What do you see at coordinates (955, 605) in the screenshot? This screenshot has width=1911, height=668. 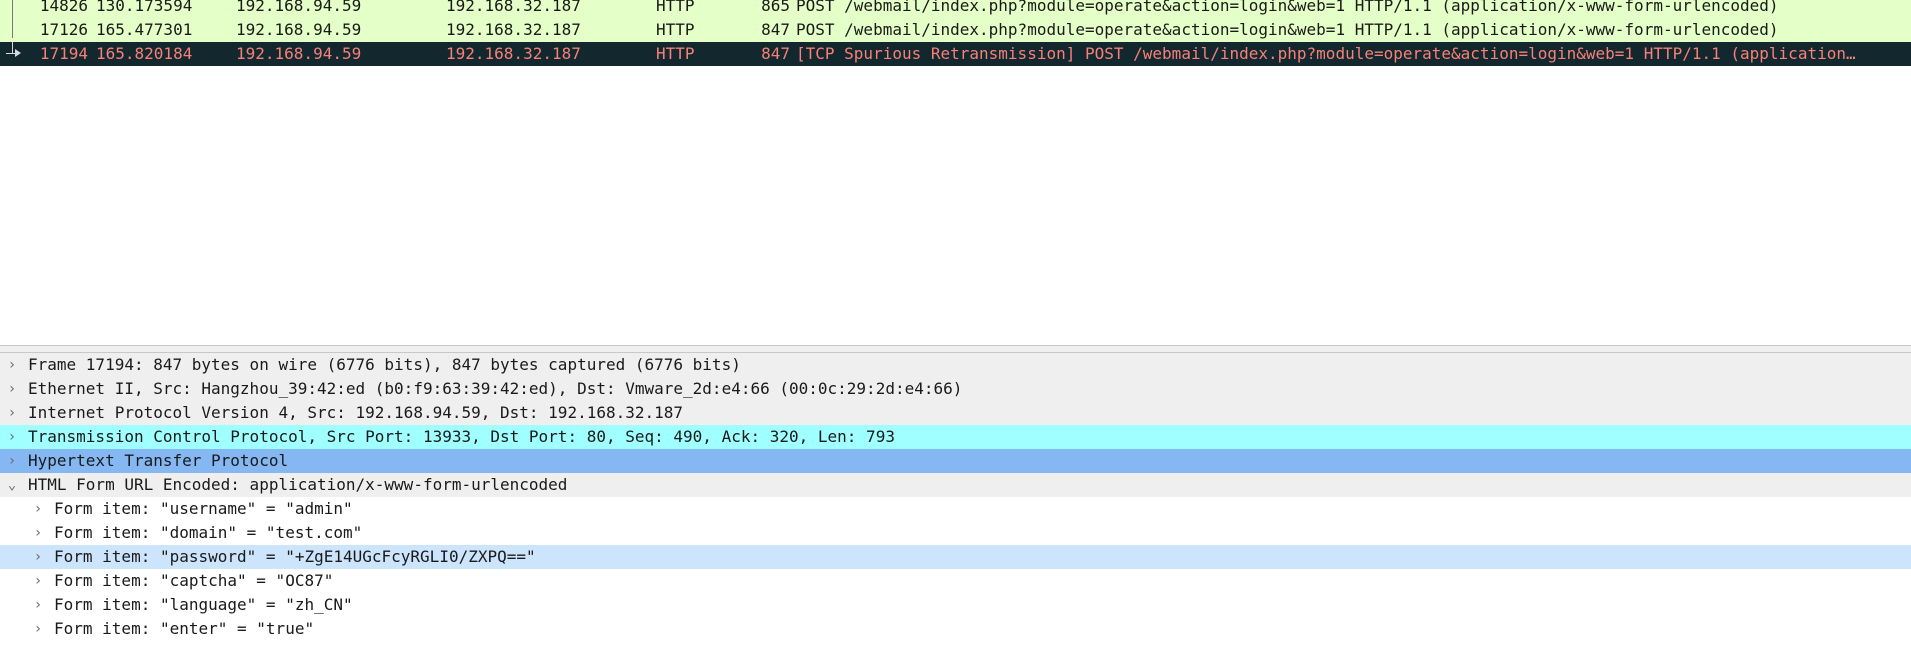 I see `tree-item-form-language: › Form item: "language" = "zh_CN"` at bounding box center [955, 605].